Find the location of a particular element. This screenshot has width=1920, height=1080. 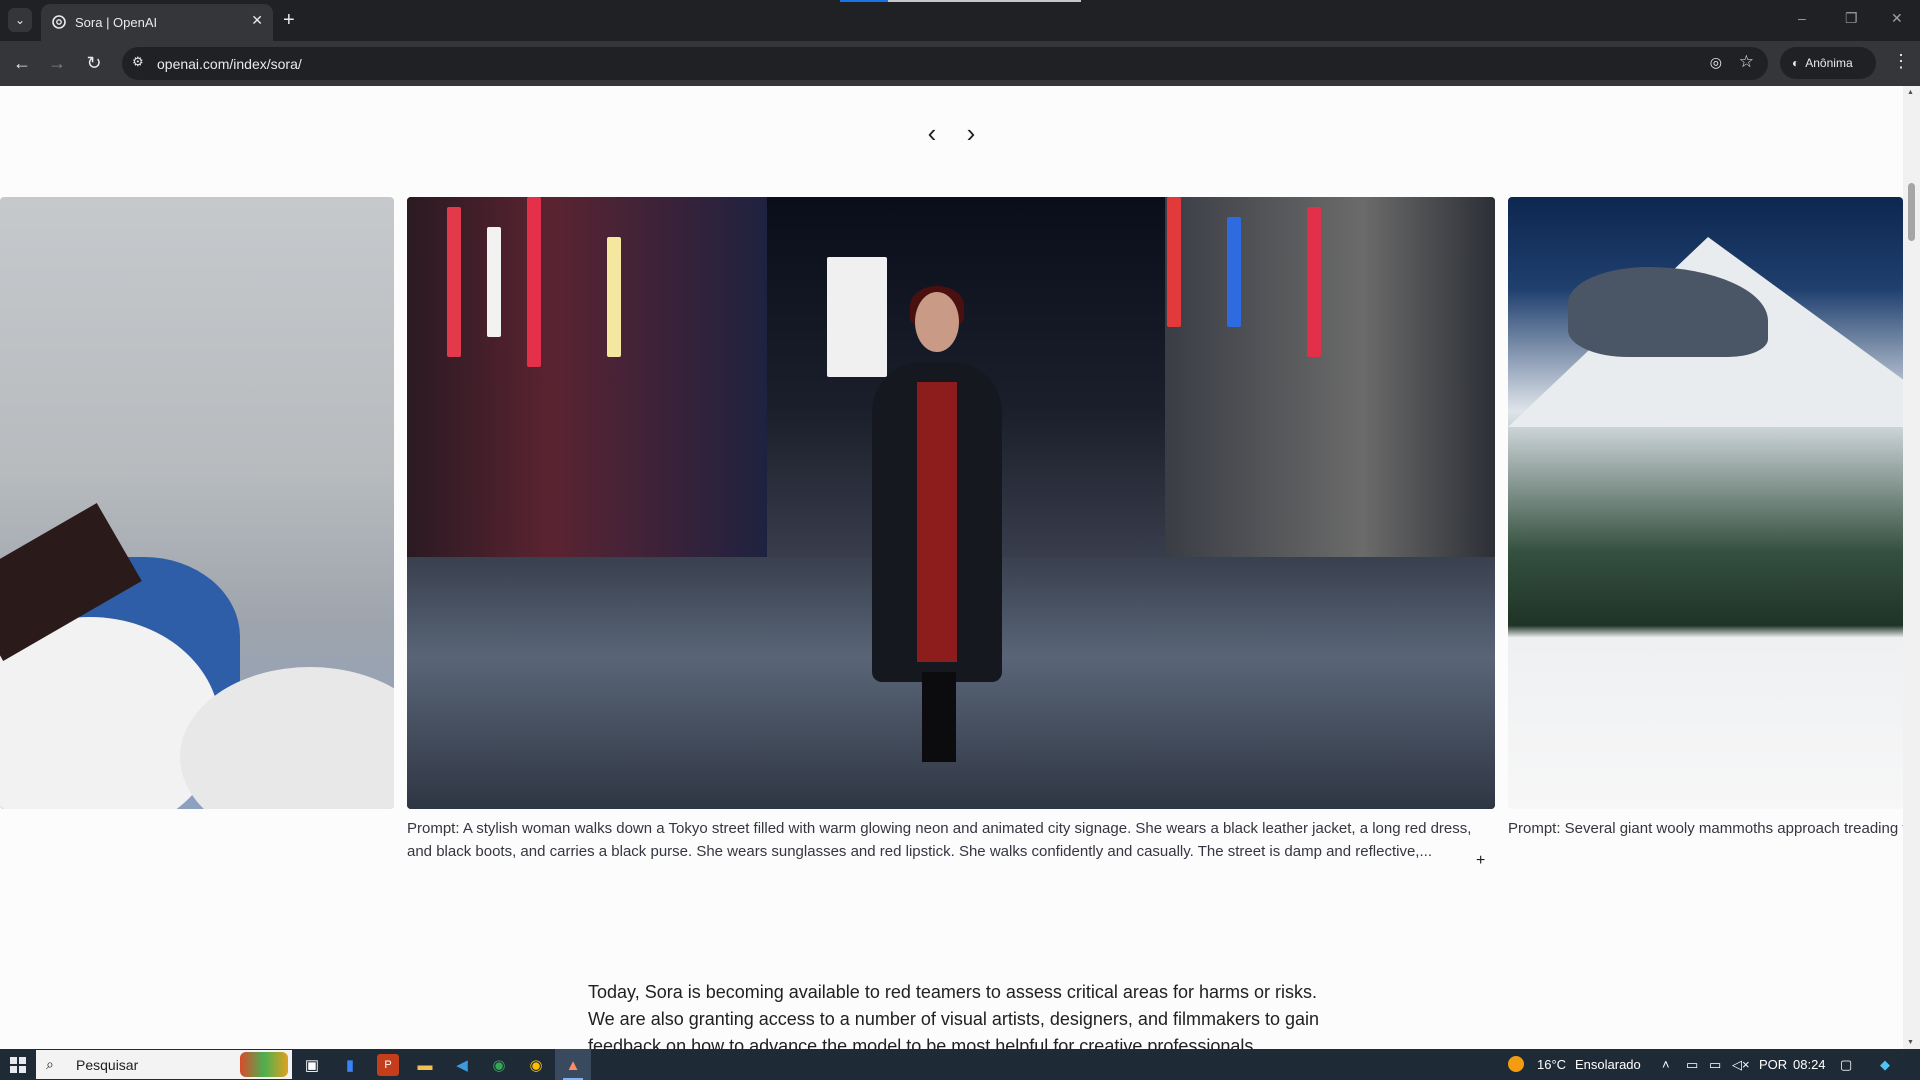

scroll-up-icon: ▲ is located at coordinates (1910, 92).